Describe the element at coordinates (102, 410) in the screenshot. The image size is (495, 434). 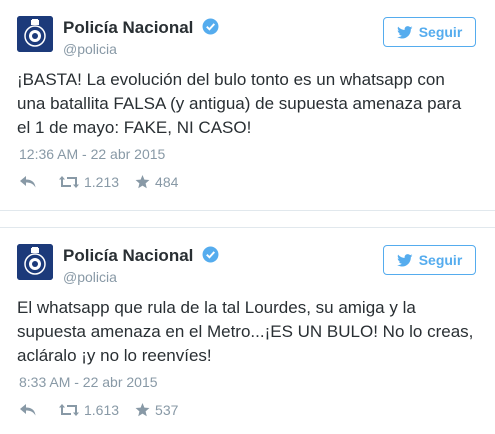
I see `retweet-count: 1.613` at that location.